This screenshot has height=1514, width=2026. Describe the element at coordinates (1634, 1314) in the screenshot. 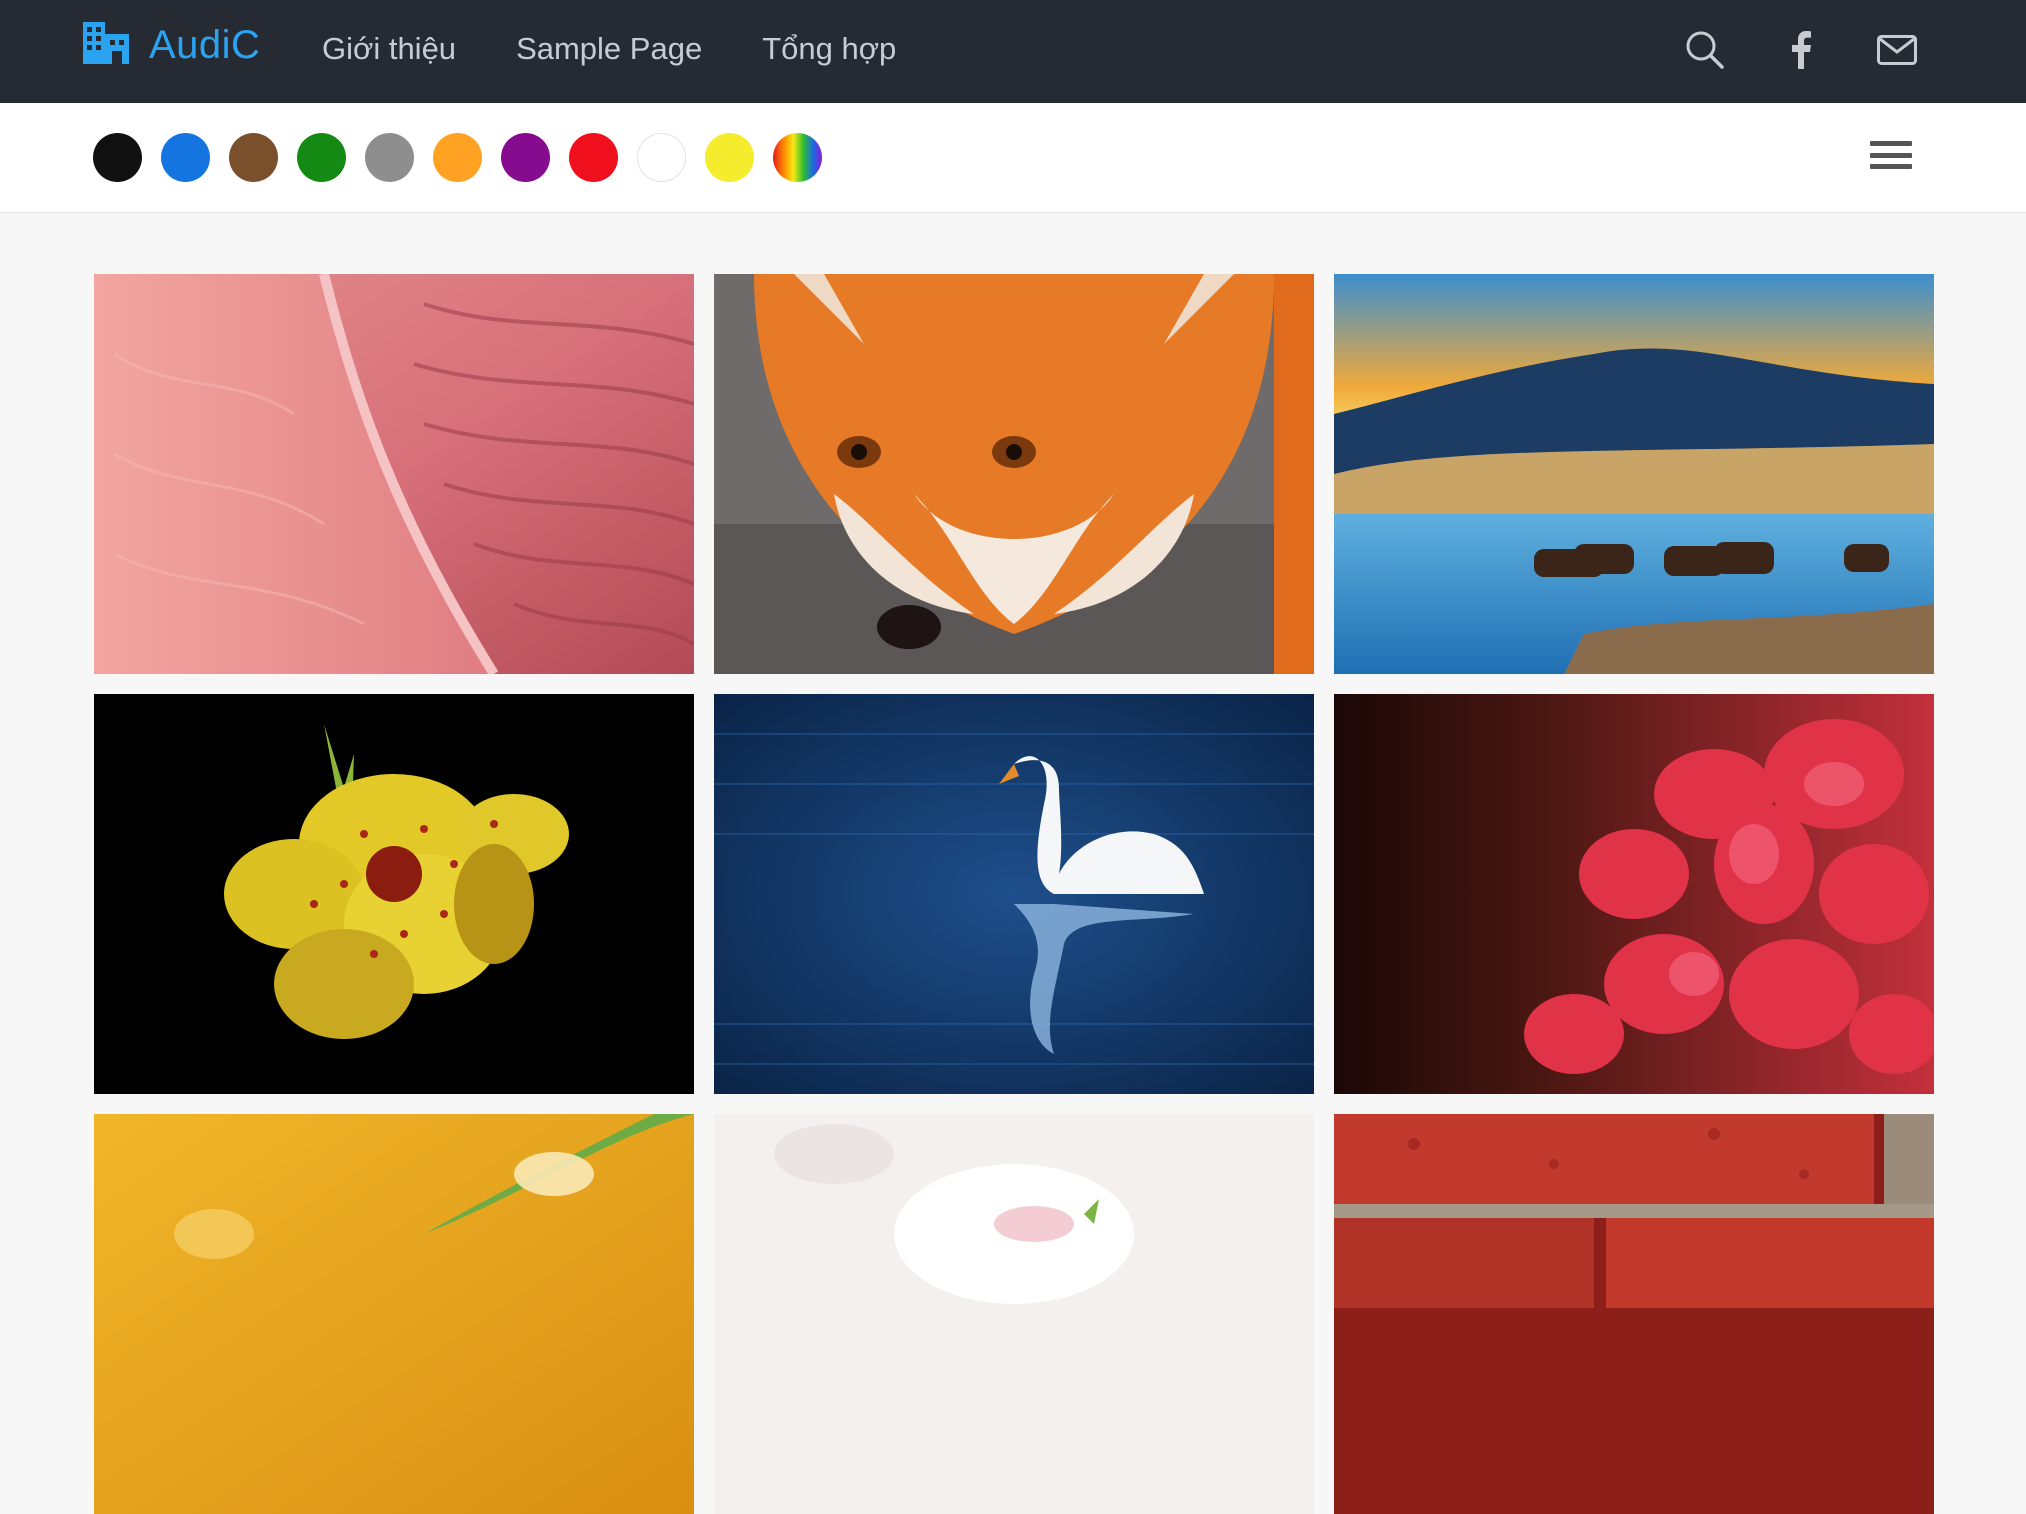

I see `gallery-image-red-brick` at that location.